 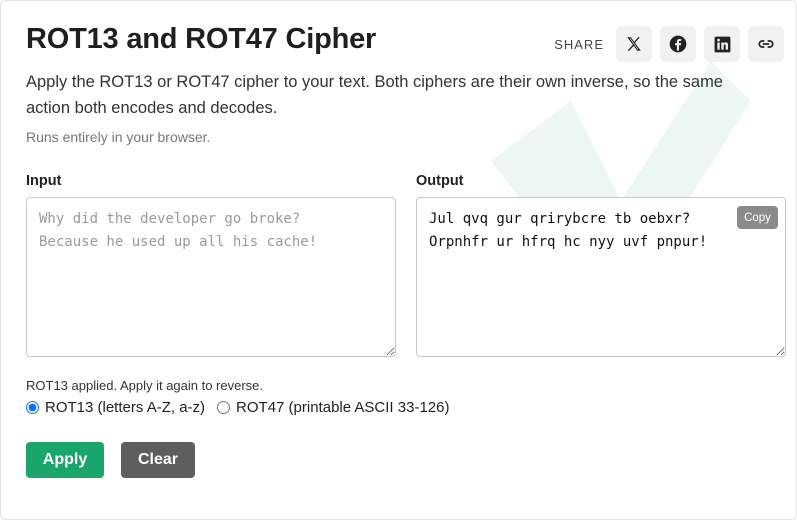 I want to click on mode-option-rot47: ROT47 (printable ASCII 33-126), so click(x=333, y=407).